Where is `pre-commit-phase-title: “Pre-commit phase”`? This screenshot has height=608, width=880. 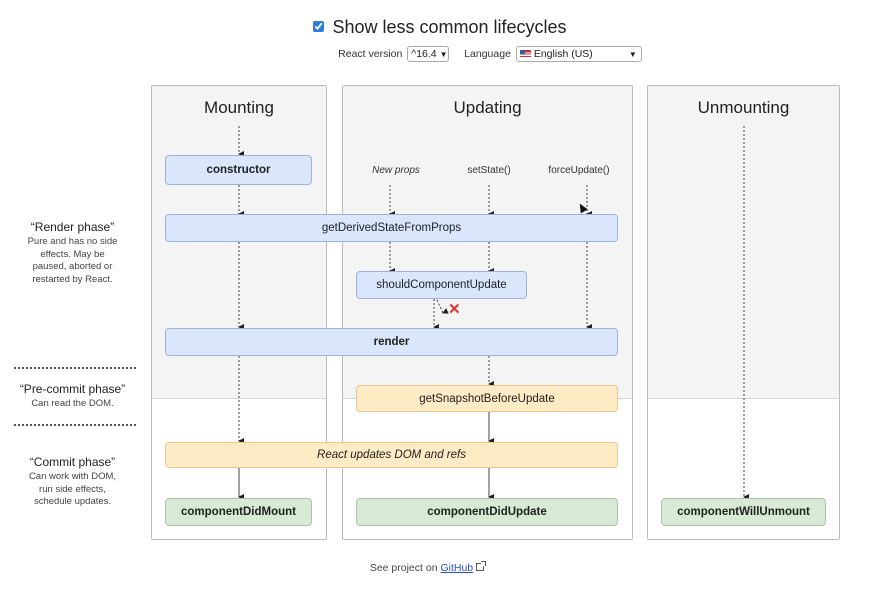 pre-commit-phase-title: “Pre-commit phase” is located at coordinates (72, 389).